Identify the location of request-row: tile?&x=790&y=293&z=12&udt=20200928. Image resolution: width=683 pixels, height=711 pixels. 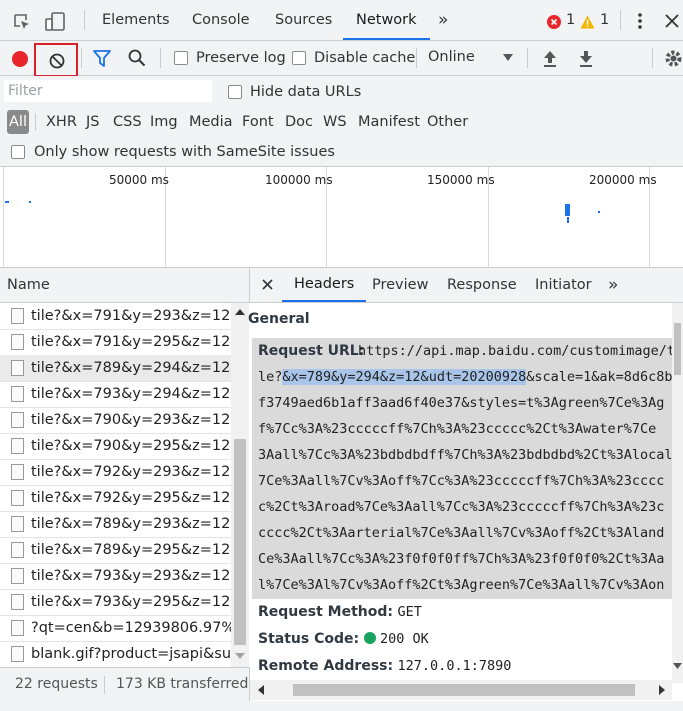
(115, 420).